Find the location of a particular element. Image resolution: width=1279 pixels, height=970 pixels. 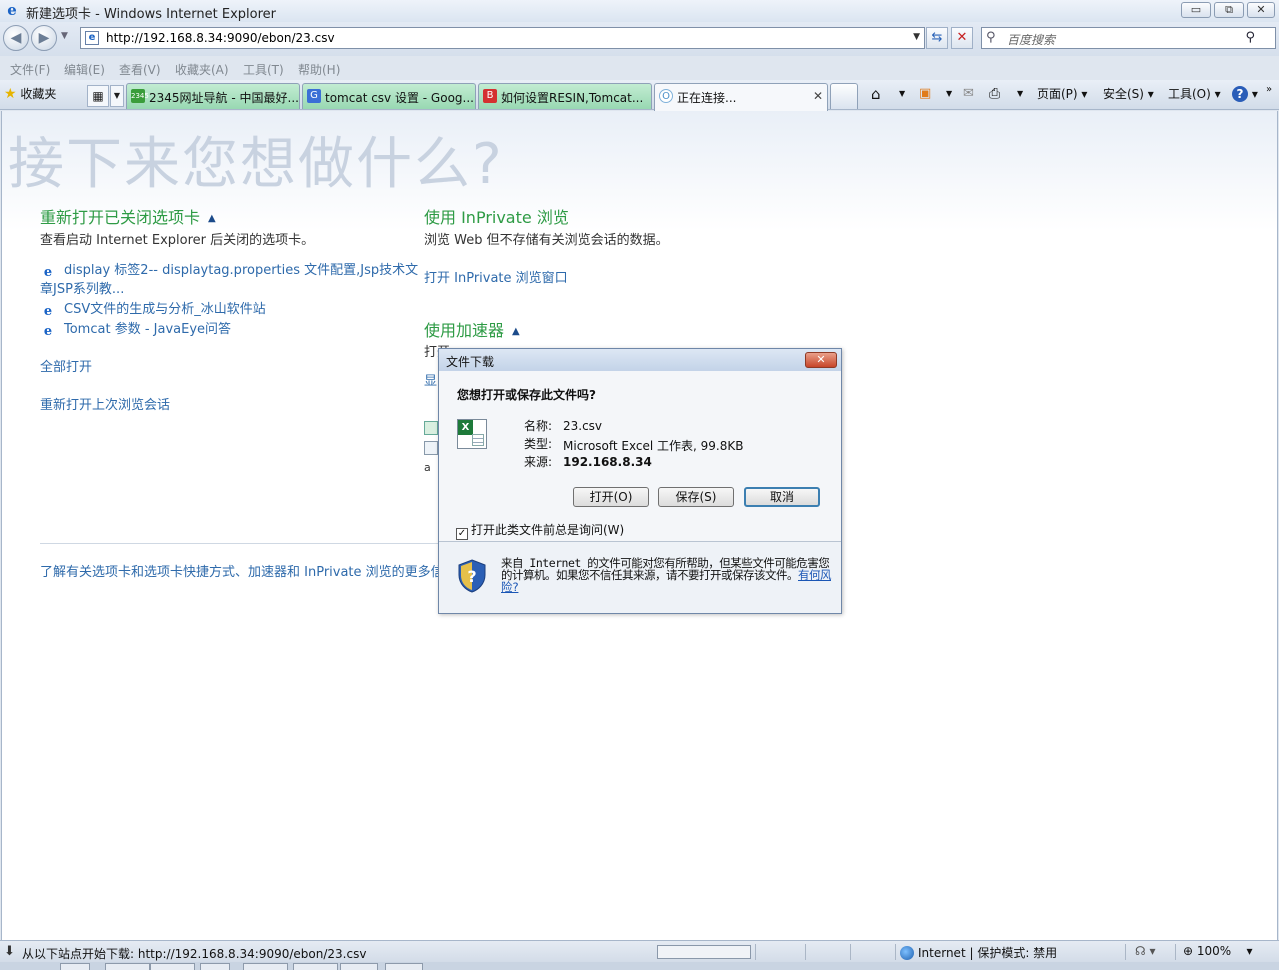

tools-menu-button: 工具(O) ▾ is located at coordinates (1194, 95).